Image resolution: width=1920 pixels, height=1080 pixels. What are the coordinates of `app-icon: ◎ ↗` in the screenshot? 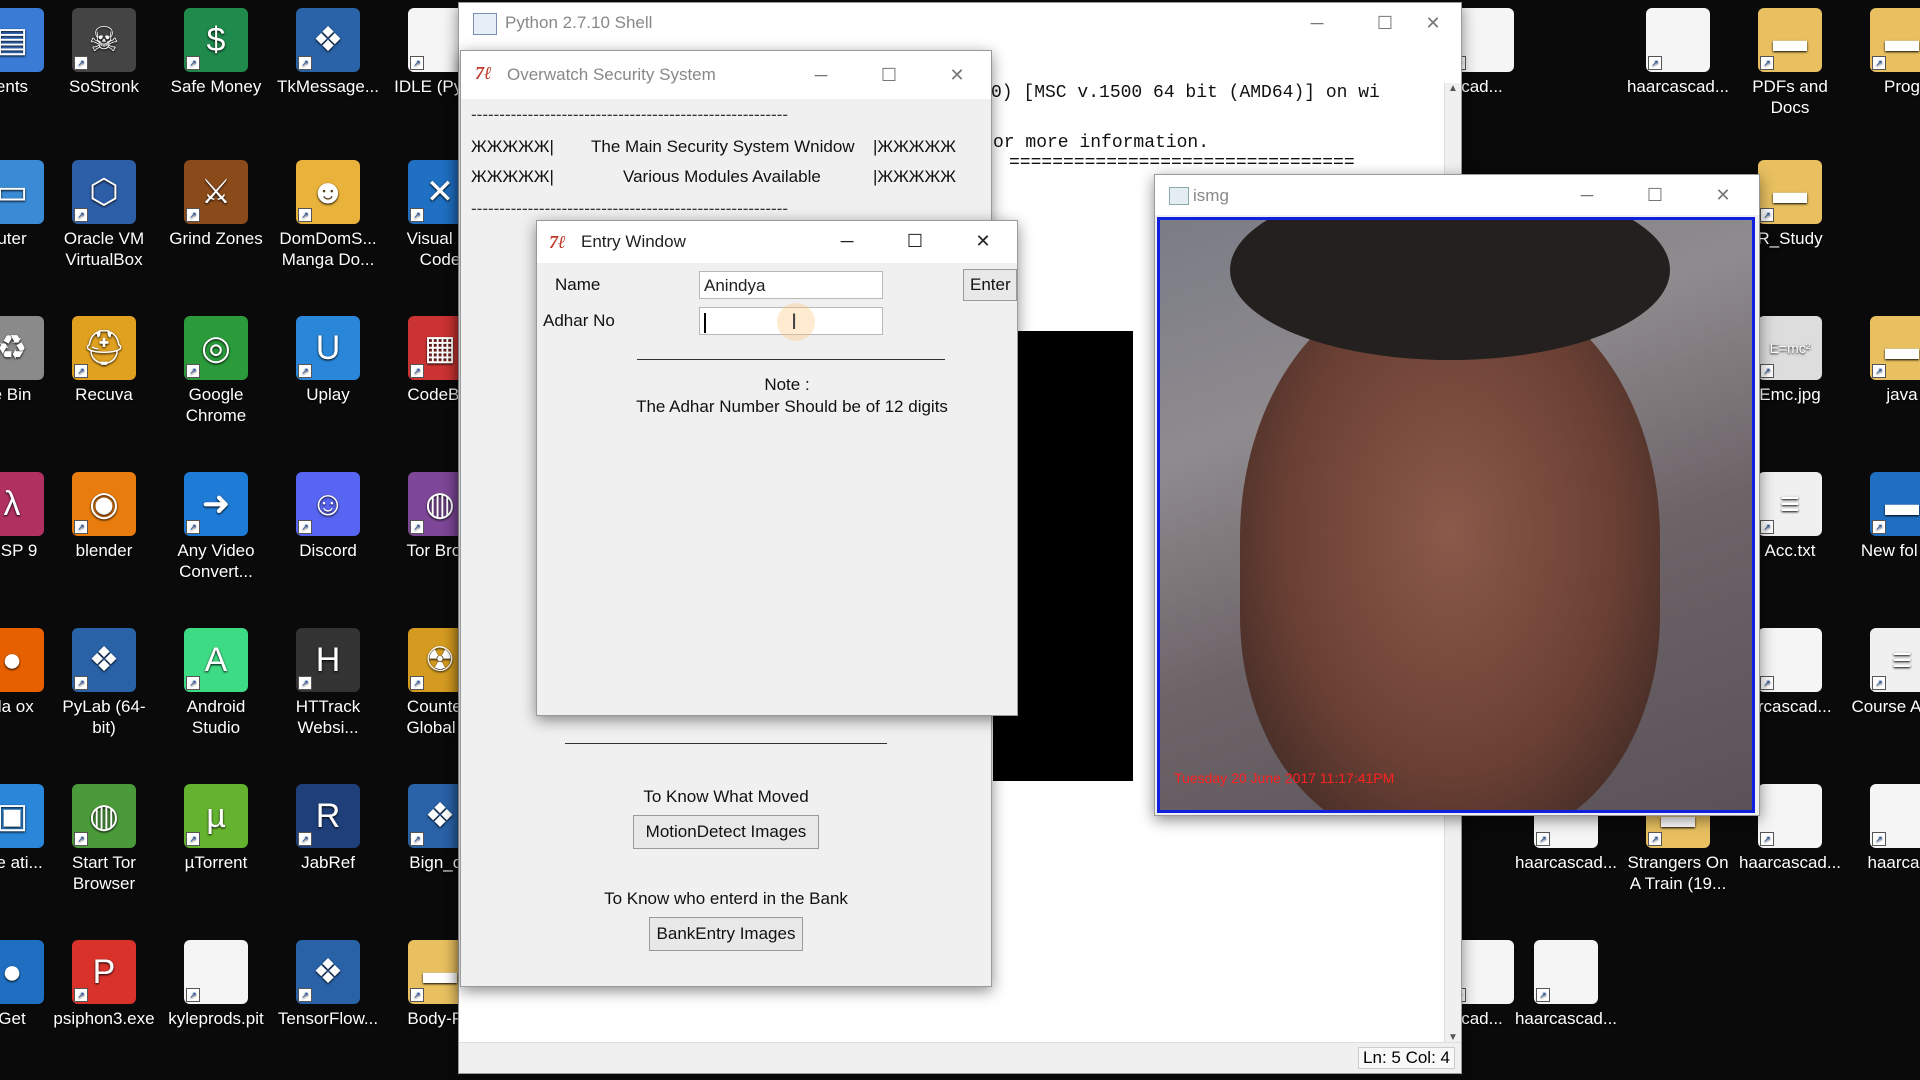 It's located at (216, 348).